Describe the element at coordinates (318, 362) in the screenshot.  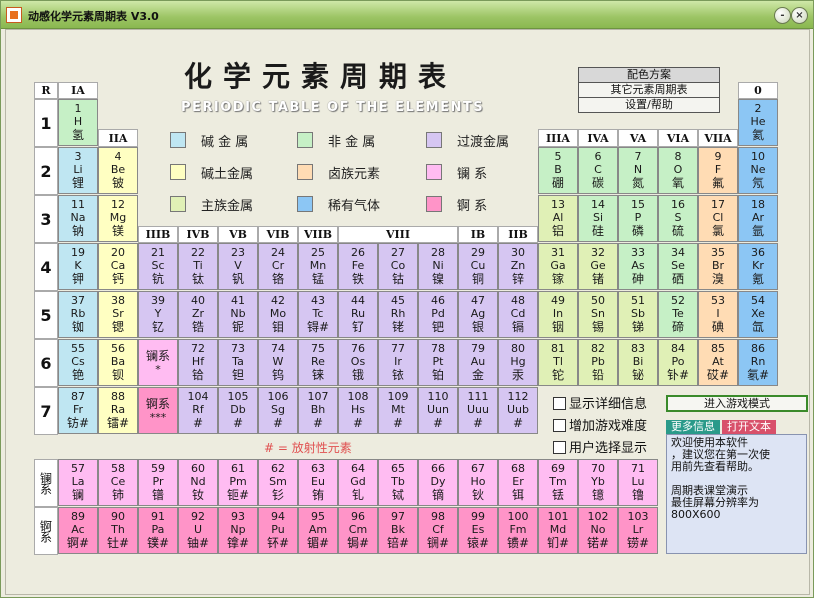
I see `element-cell: 75 Re 铼` at that location.